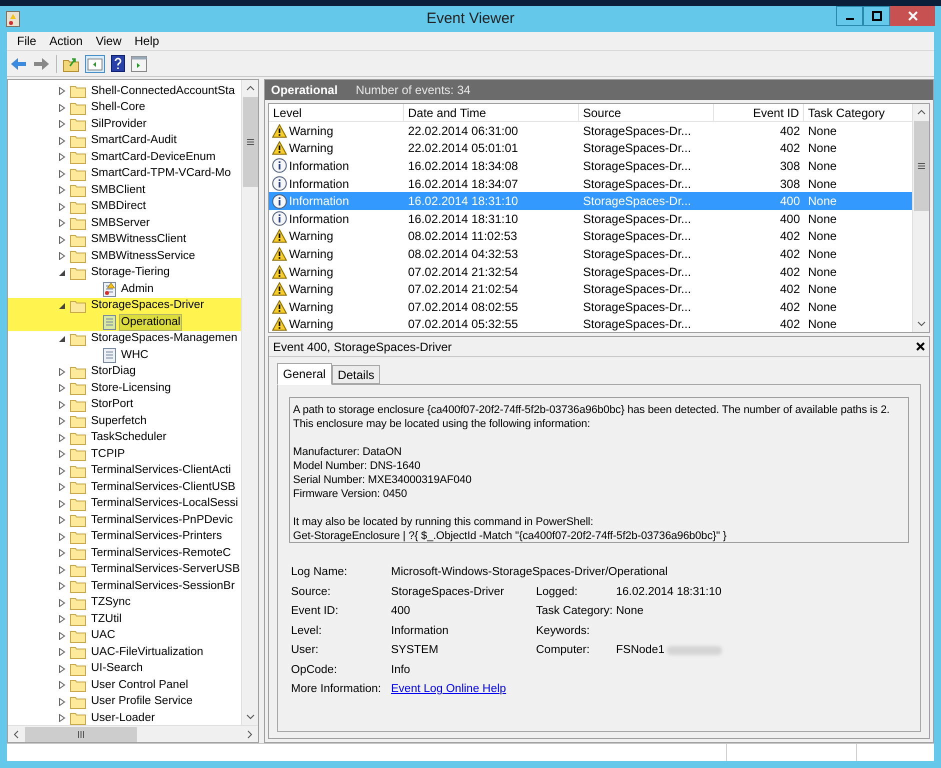  Describe the element at coordinates (912, 16) in the screenshot. I see `close-button` at that location.